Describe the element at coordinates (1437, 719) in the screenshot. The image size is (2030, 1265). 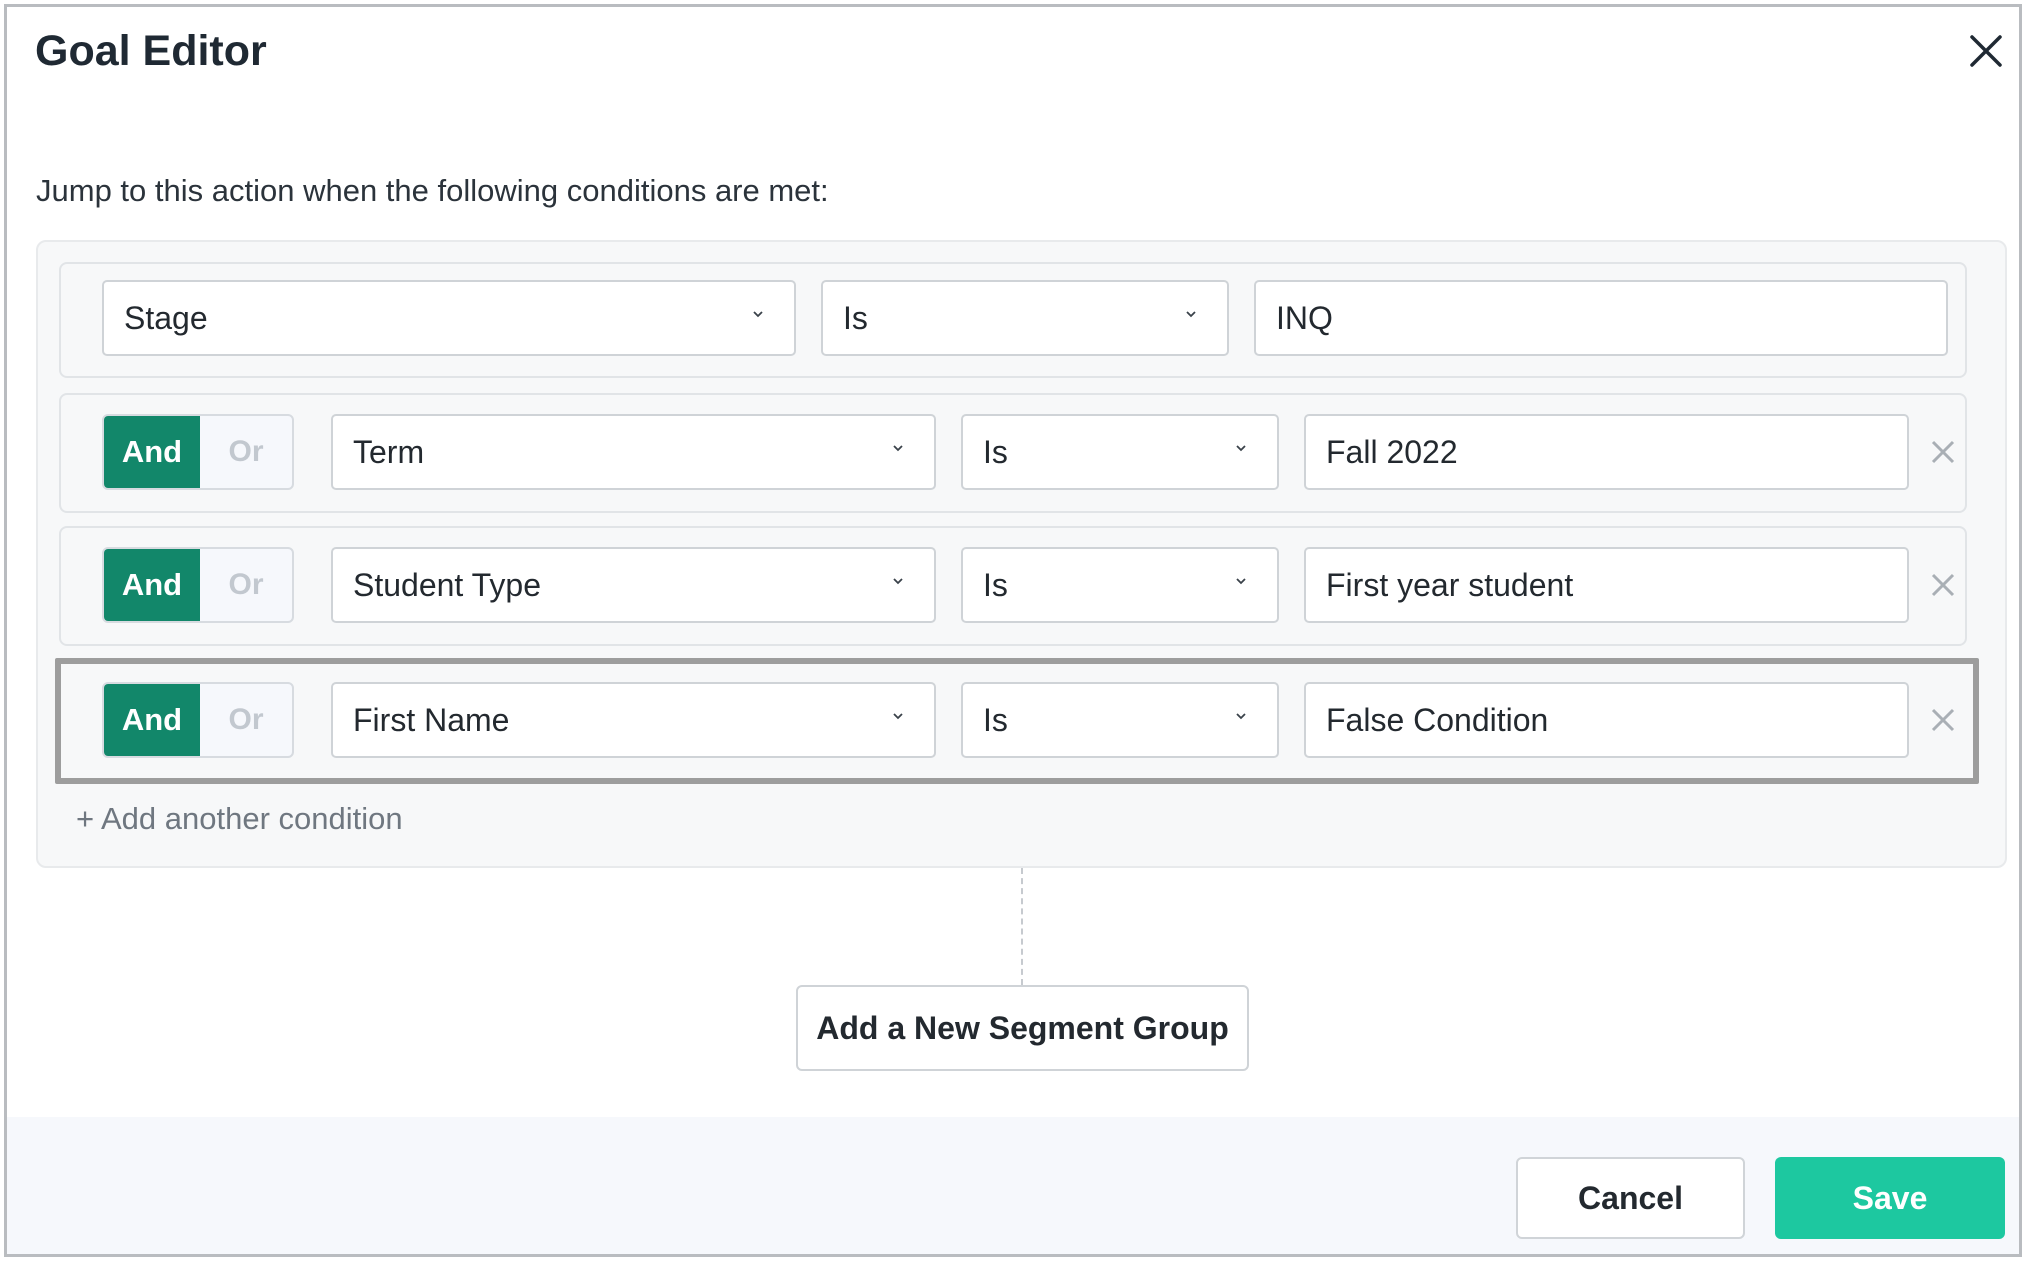
I see `value-input-text: False Condition` at that location.